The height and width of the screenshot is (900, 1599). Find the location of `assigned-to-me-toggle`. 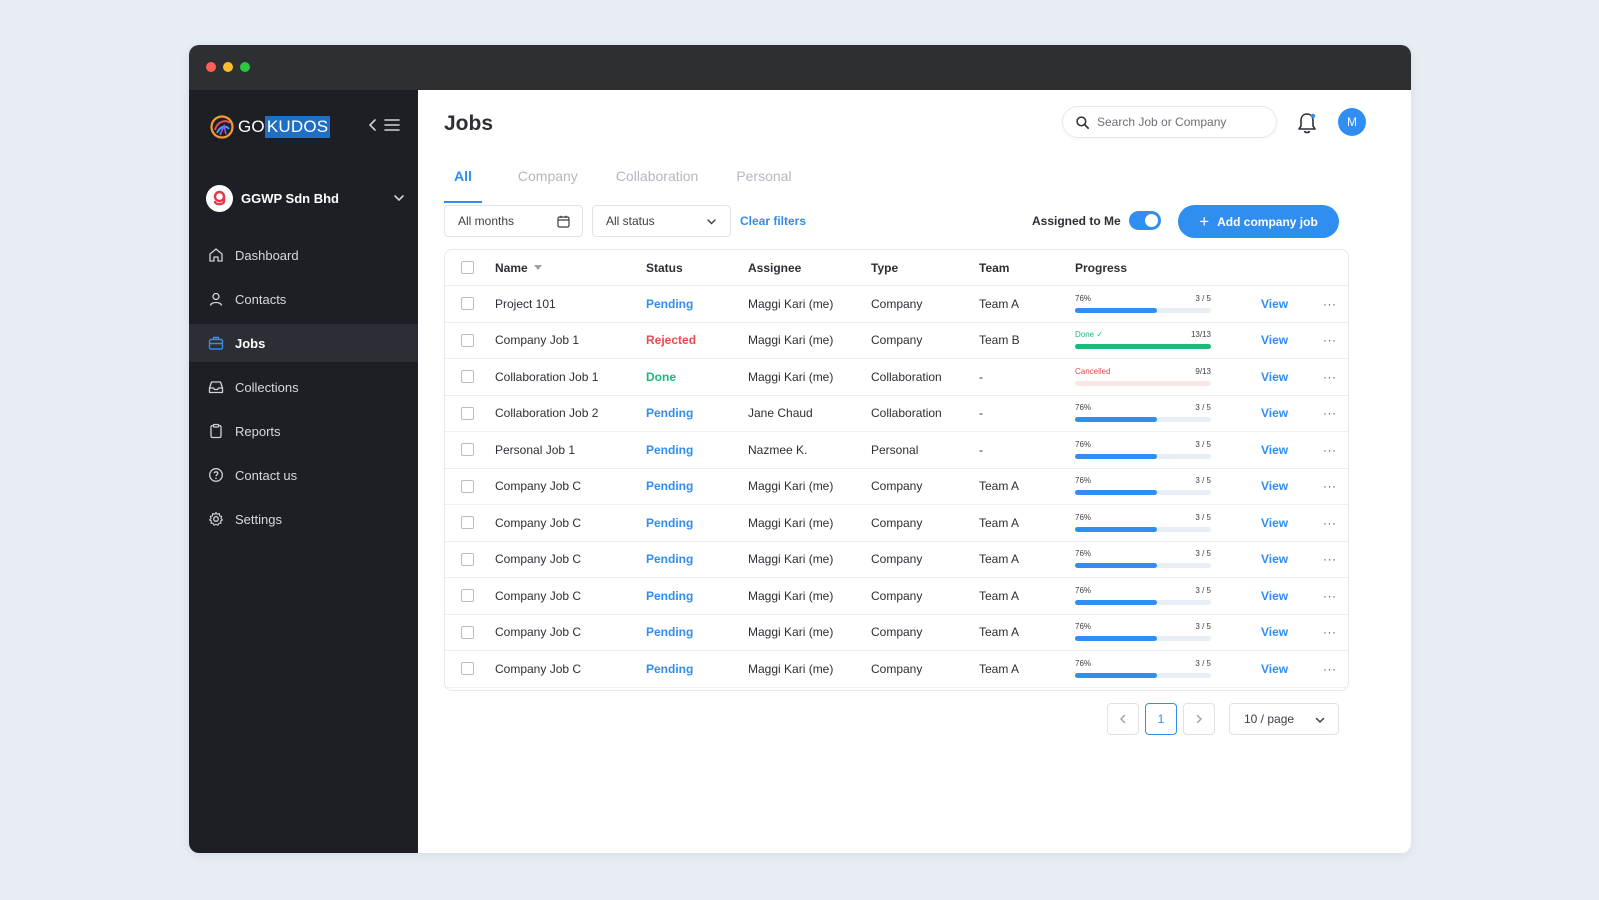

assigned-to-me-toggle is located at coordinates (1145, 220).